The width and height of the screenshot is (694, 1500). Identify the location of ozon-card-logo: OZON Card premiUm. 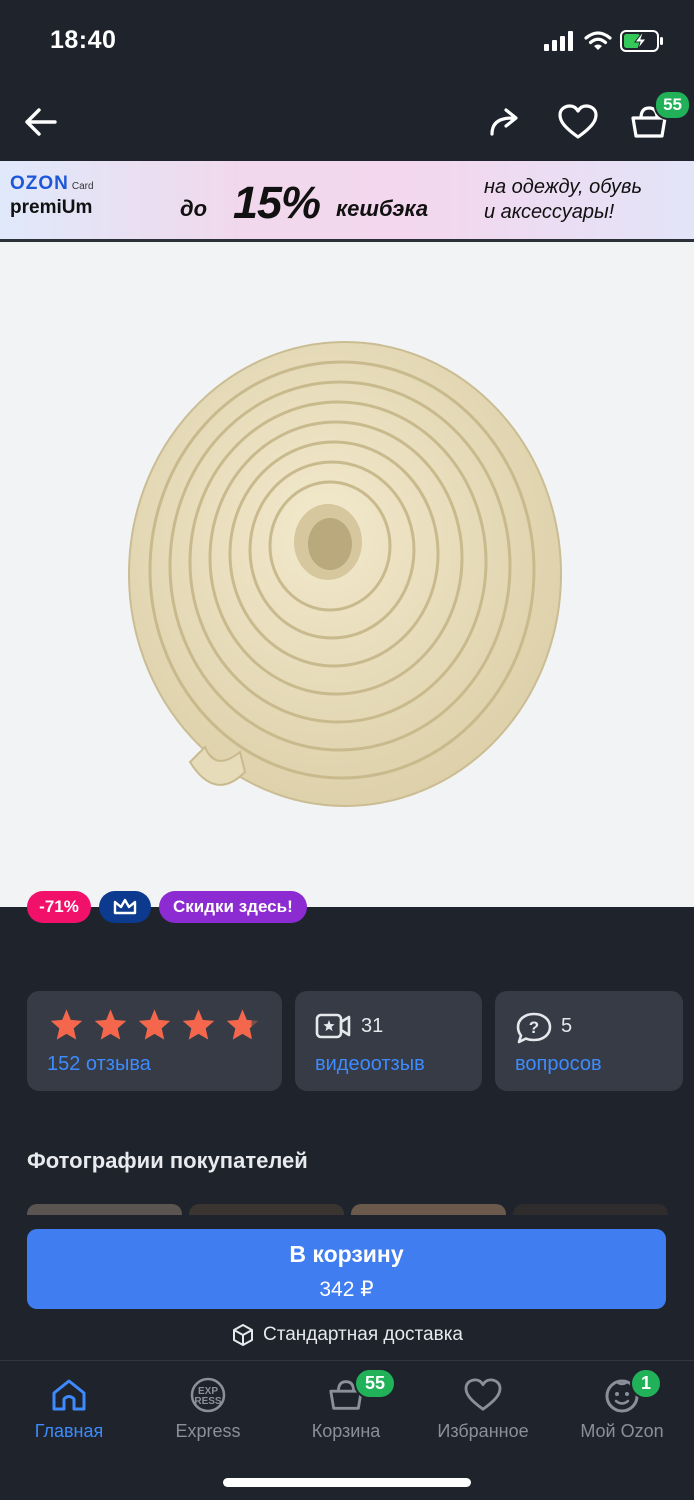
(52, 196).